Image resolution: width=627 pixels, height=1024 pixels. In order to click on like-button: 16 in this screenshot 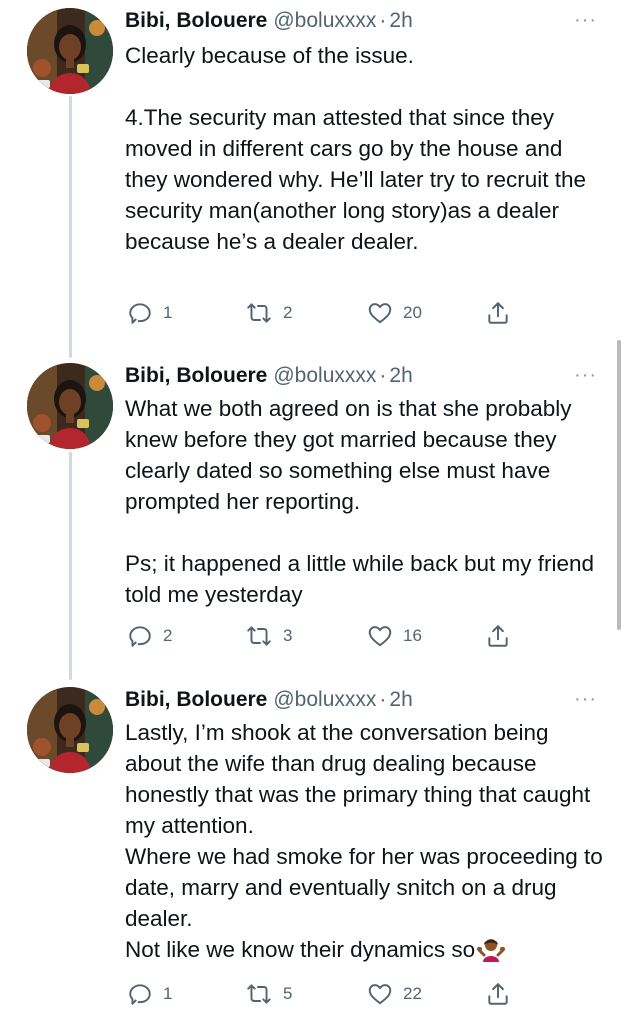, I will do `click(394, 636)`.